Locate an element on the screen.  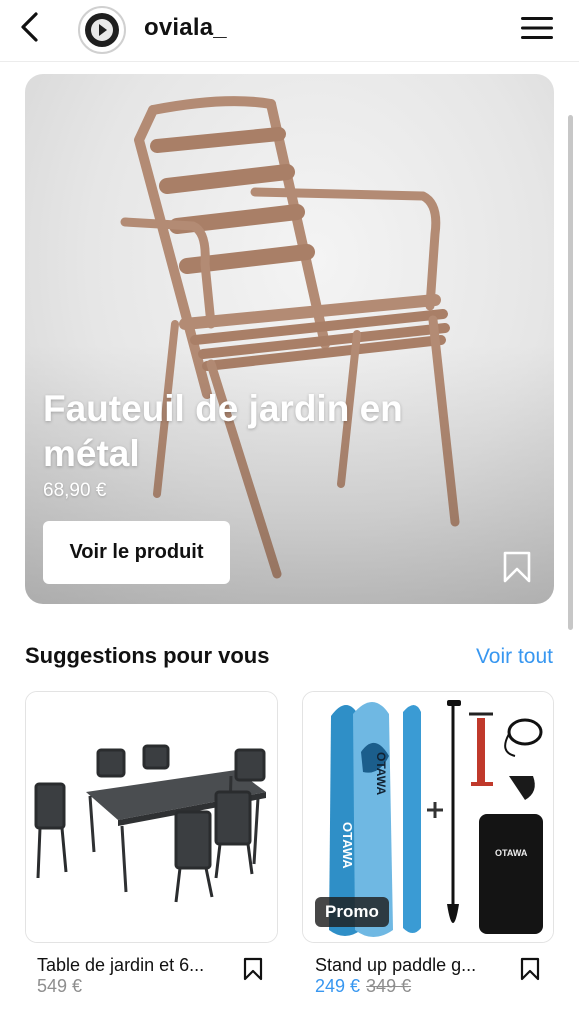
scrollbar is located at coordinates (570, 372).